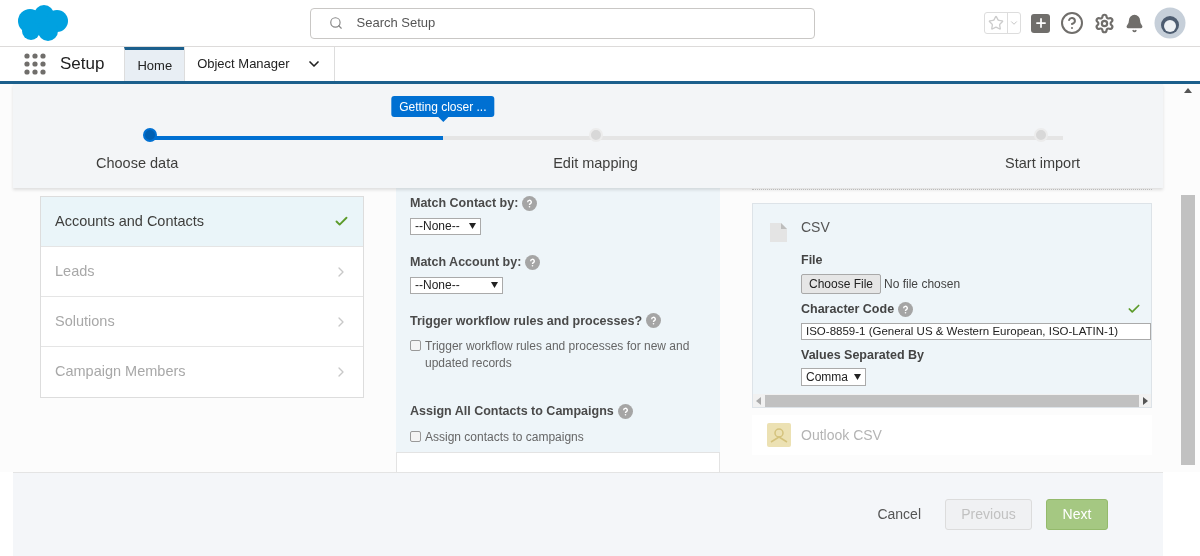  I want to click on field-label: Character Code, so click(848, 309).